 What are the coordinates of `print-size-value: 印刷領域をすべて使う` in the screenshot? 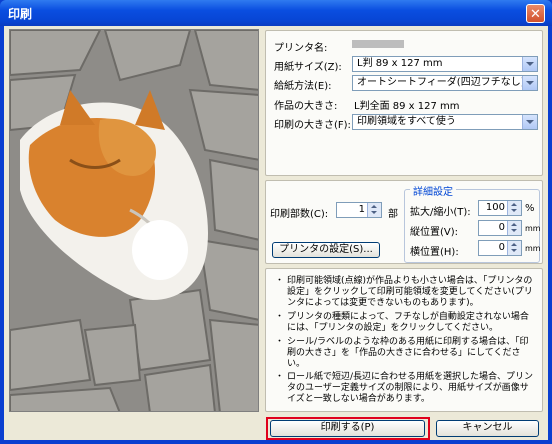 It's located at (406, 121).